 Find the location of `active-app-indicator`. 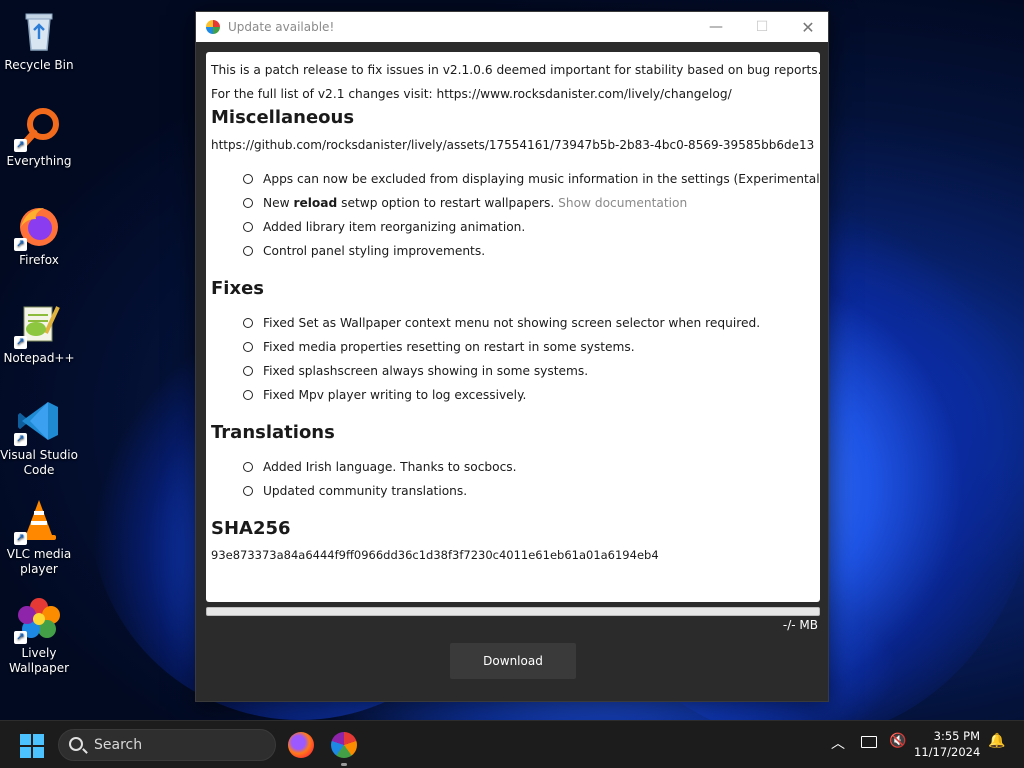

active-app-indicator is located at coordinates (344, 764).